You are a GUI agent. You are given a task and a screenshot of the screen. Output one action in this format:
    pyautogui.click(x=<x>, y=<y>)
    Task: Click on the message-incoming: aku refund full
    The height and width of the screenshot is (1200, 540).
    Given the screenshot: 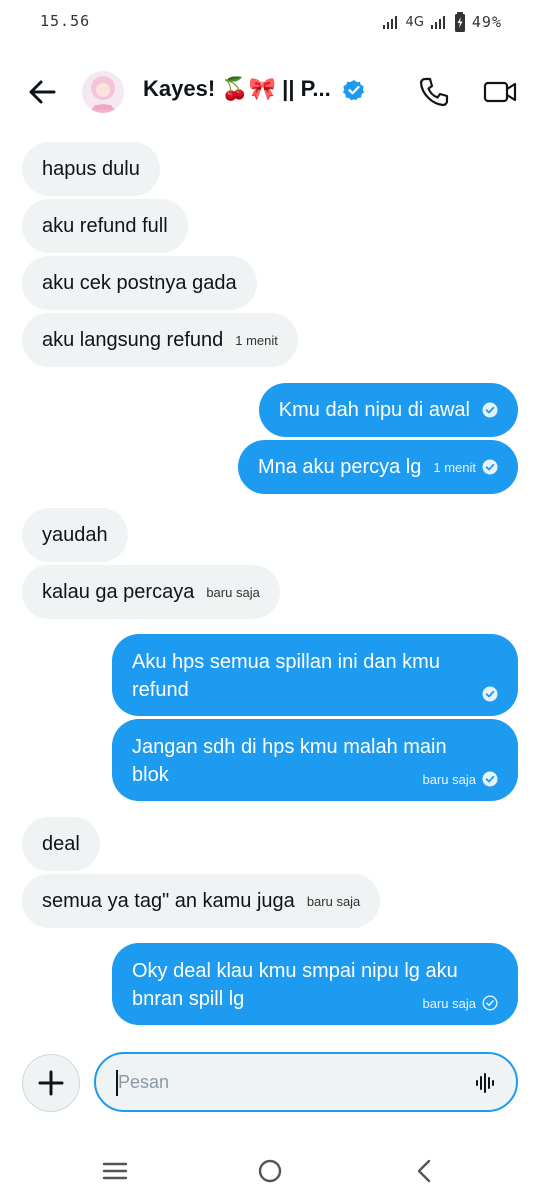 What is the action you would take?
    pyautogui.click(x=105, y=226)
    